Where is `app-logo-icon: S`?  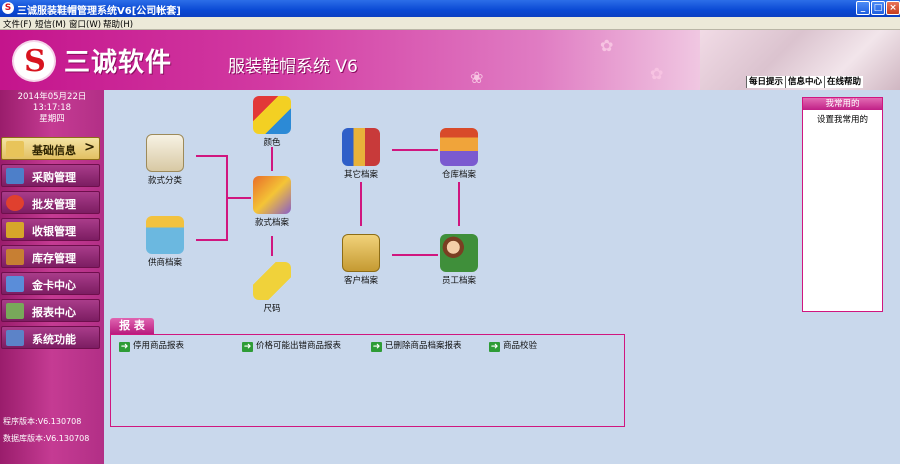
app-logo-icon: S is located at coordinates (8, 8).